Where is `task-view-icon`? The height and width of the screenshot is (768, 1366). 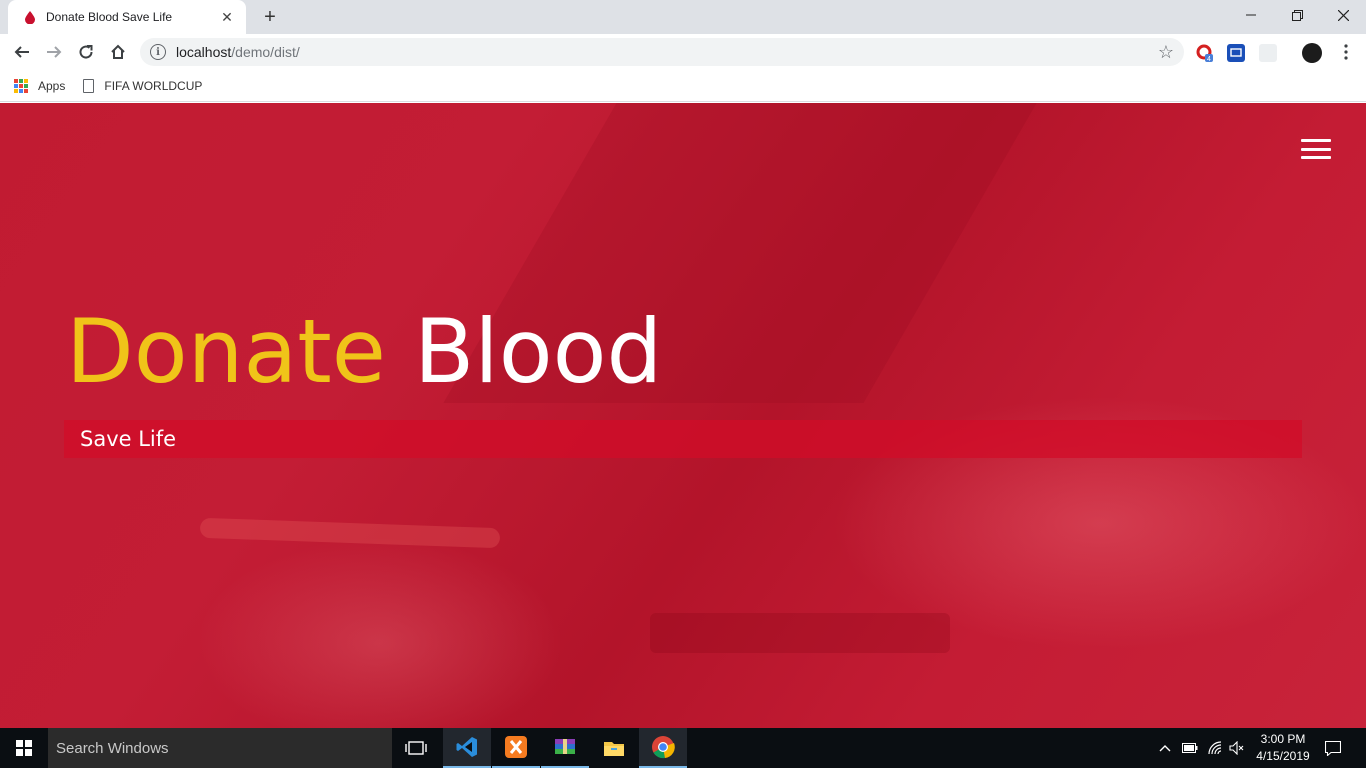
task-view-icon is located at coordinates (416, 748).